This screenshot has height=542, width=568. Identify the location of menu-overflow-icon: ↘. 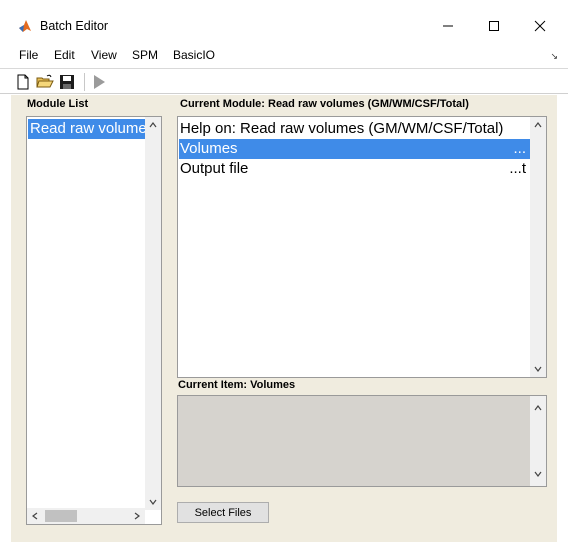
(554, 56).